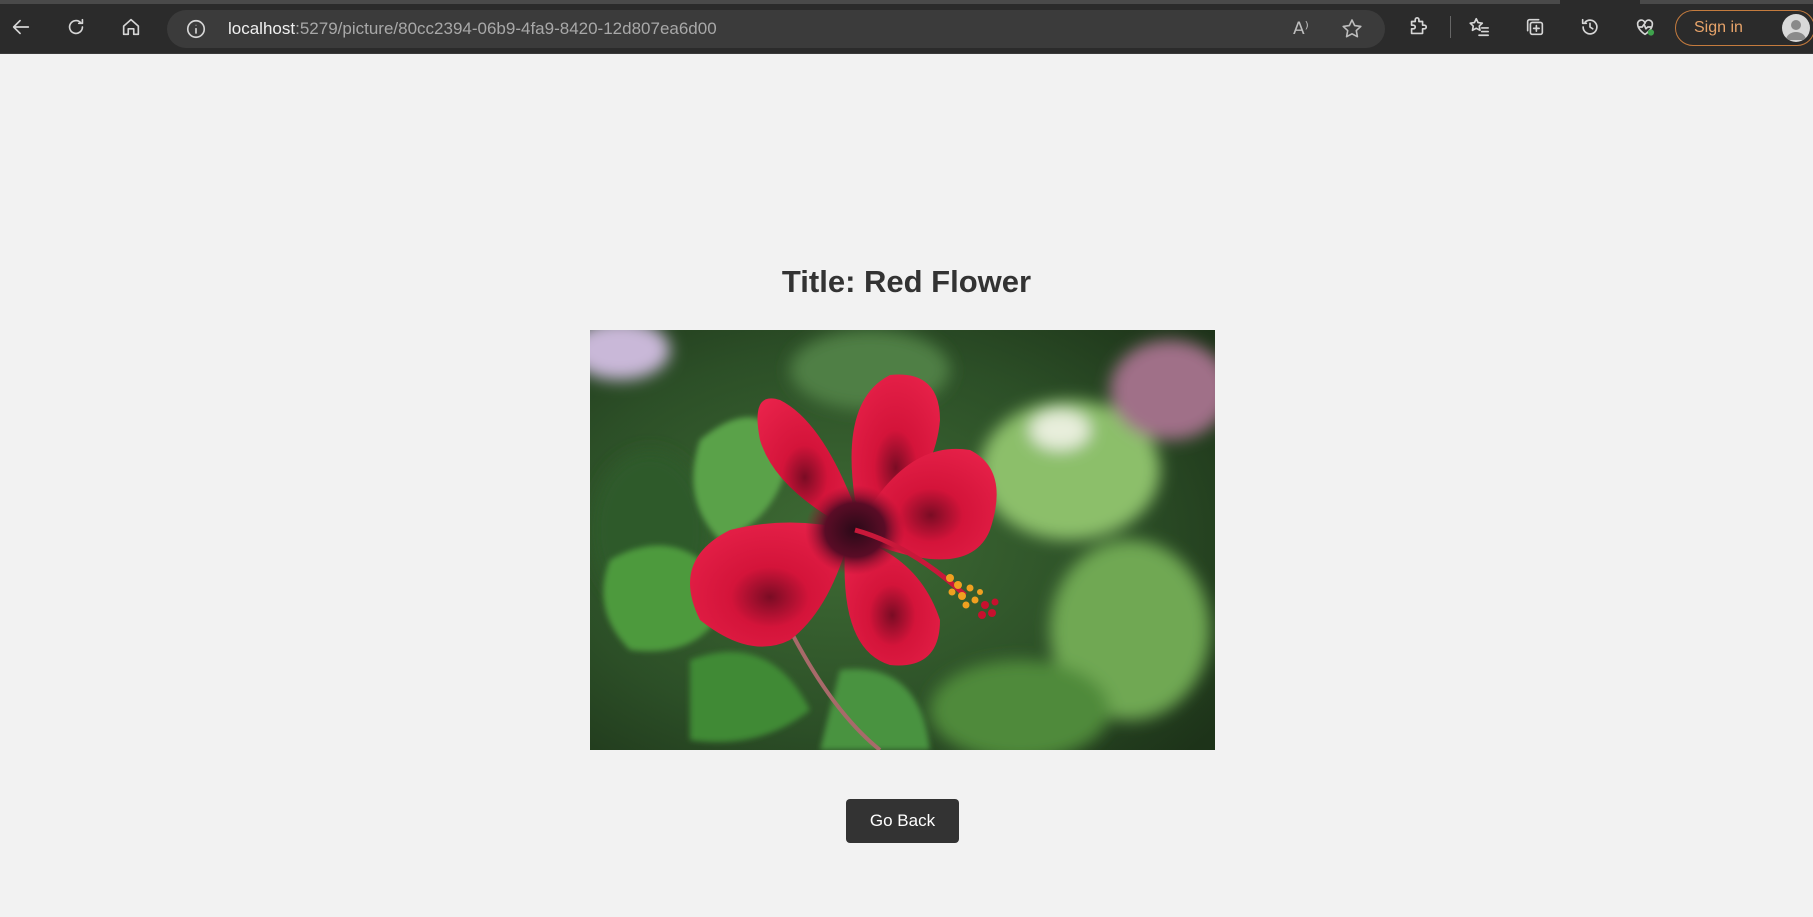 Image resolution: width=1813 pixels, height=917 pixels. I want to click on site-info-icon, so click(196, 29).